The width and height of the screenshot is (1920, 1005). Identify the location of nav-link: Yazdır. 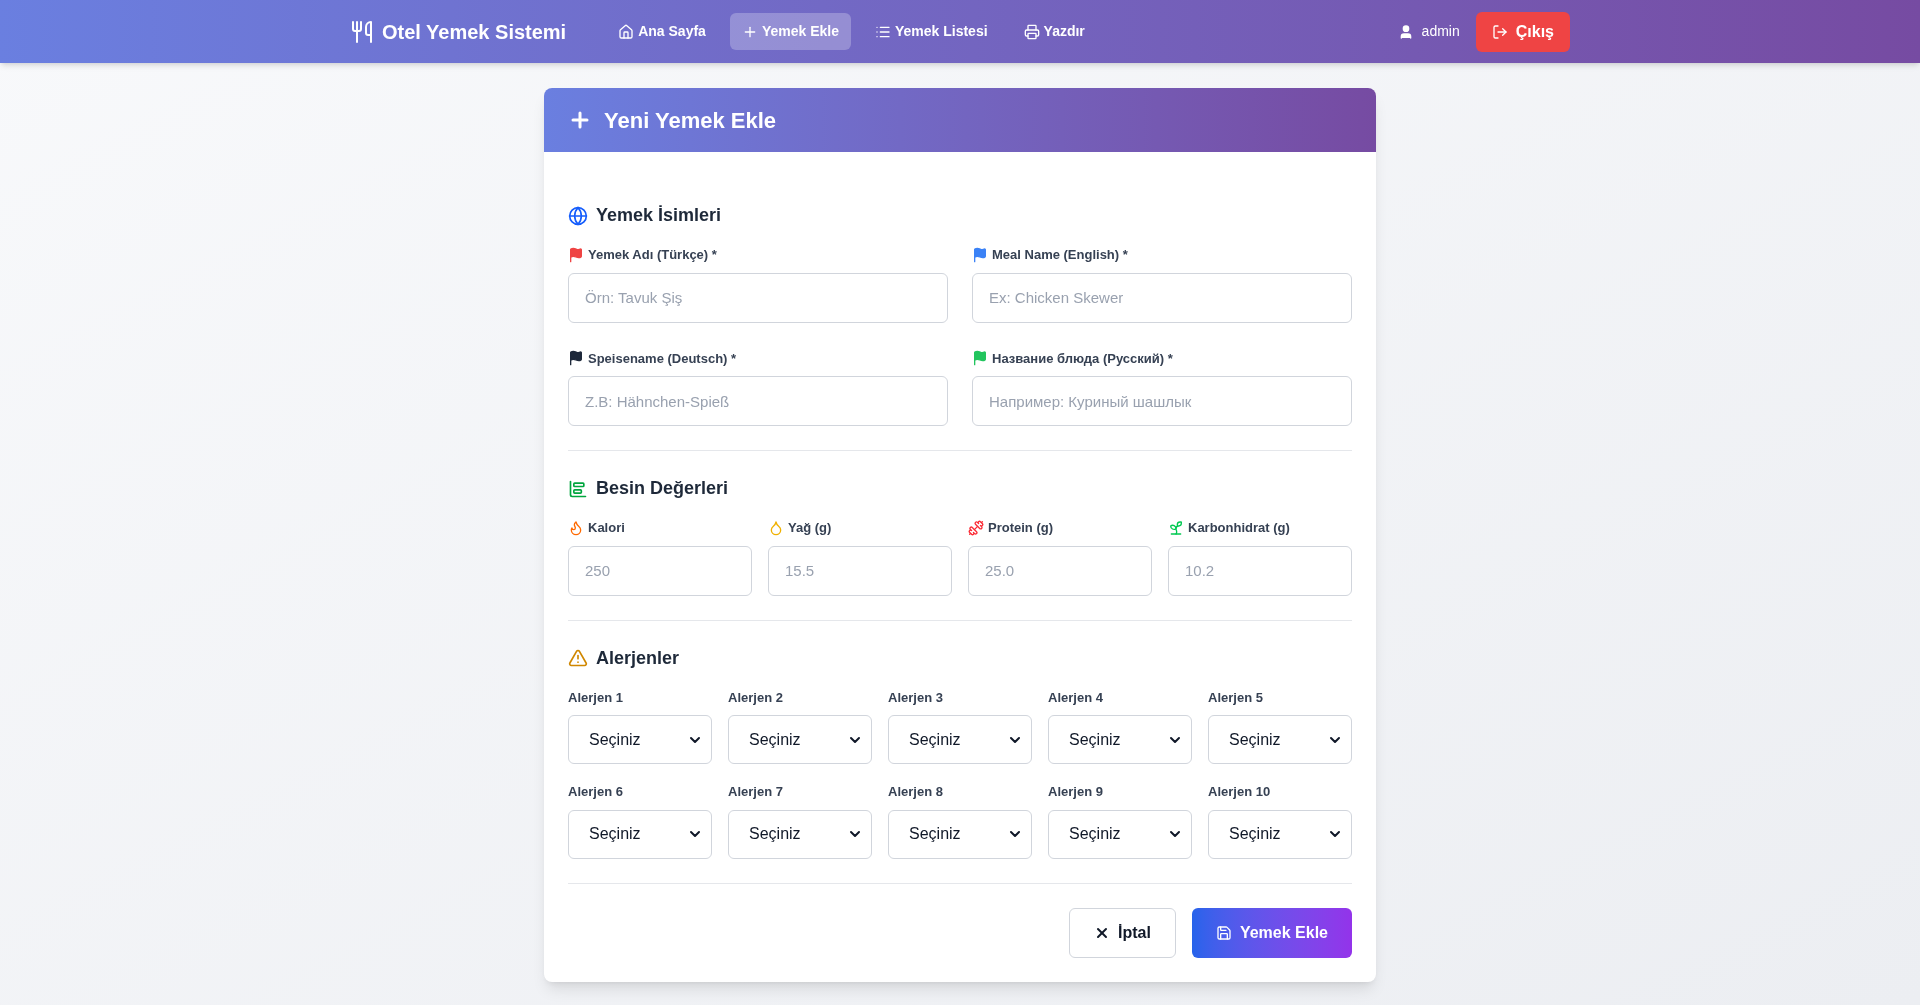
(1054, 31).